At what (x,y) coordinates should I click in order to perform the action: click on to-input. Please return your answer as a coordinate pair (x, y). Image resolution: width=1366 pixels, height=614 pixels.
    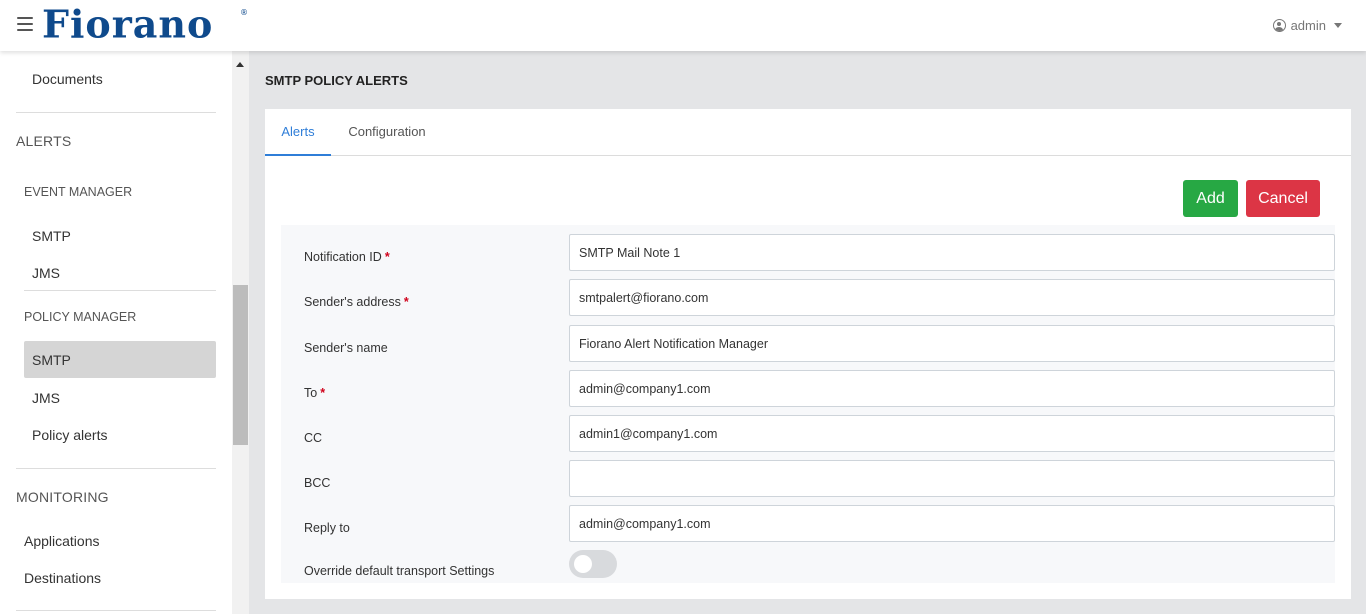
    Looking at the image, I should click on (952, 388).